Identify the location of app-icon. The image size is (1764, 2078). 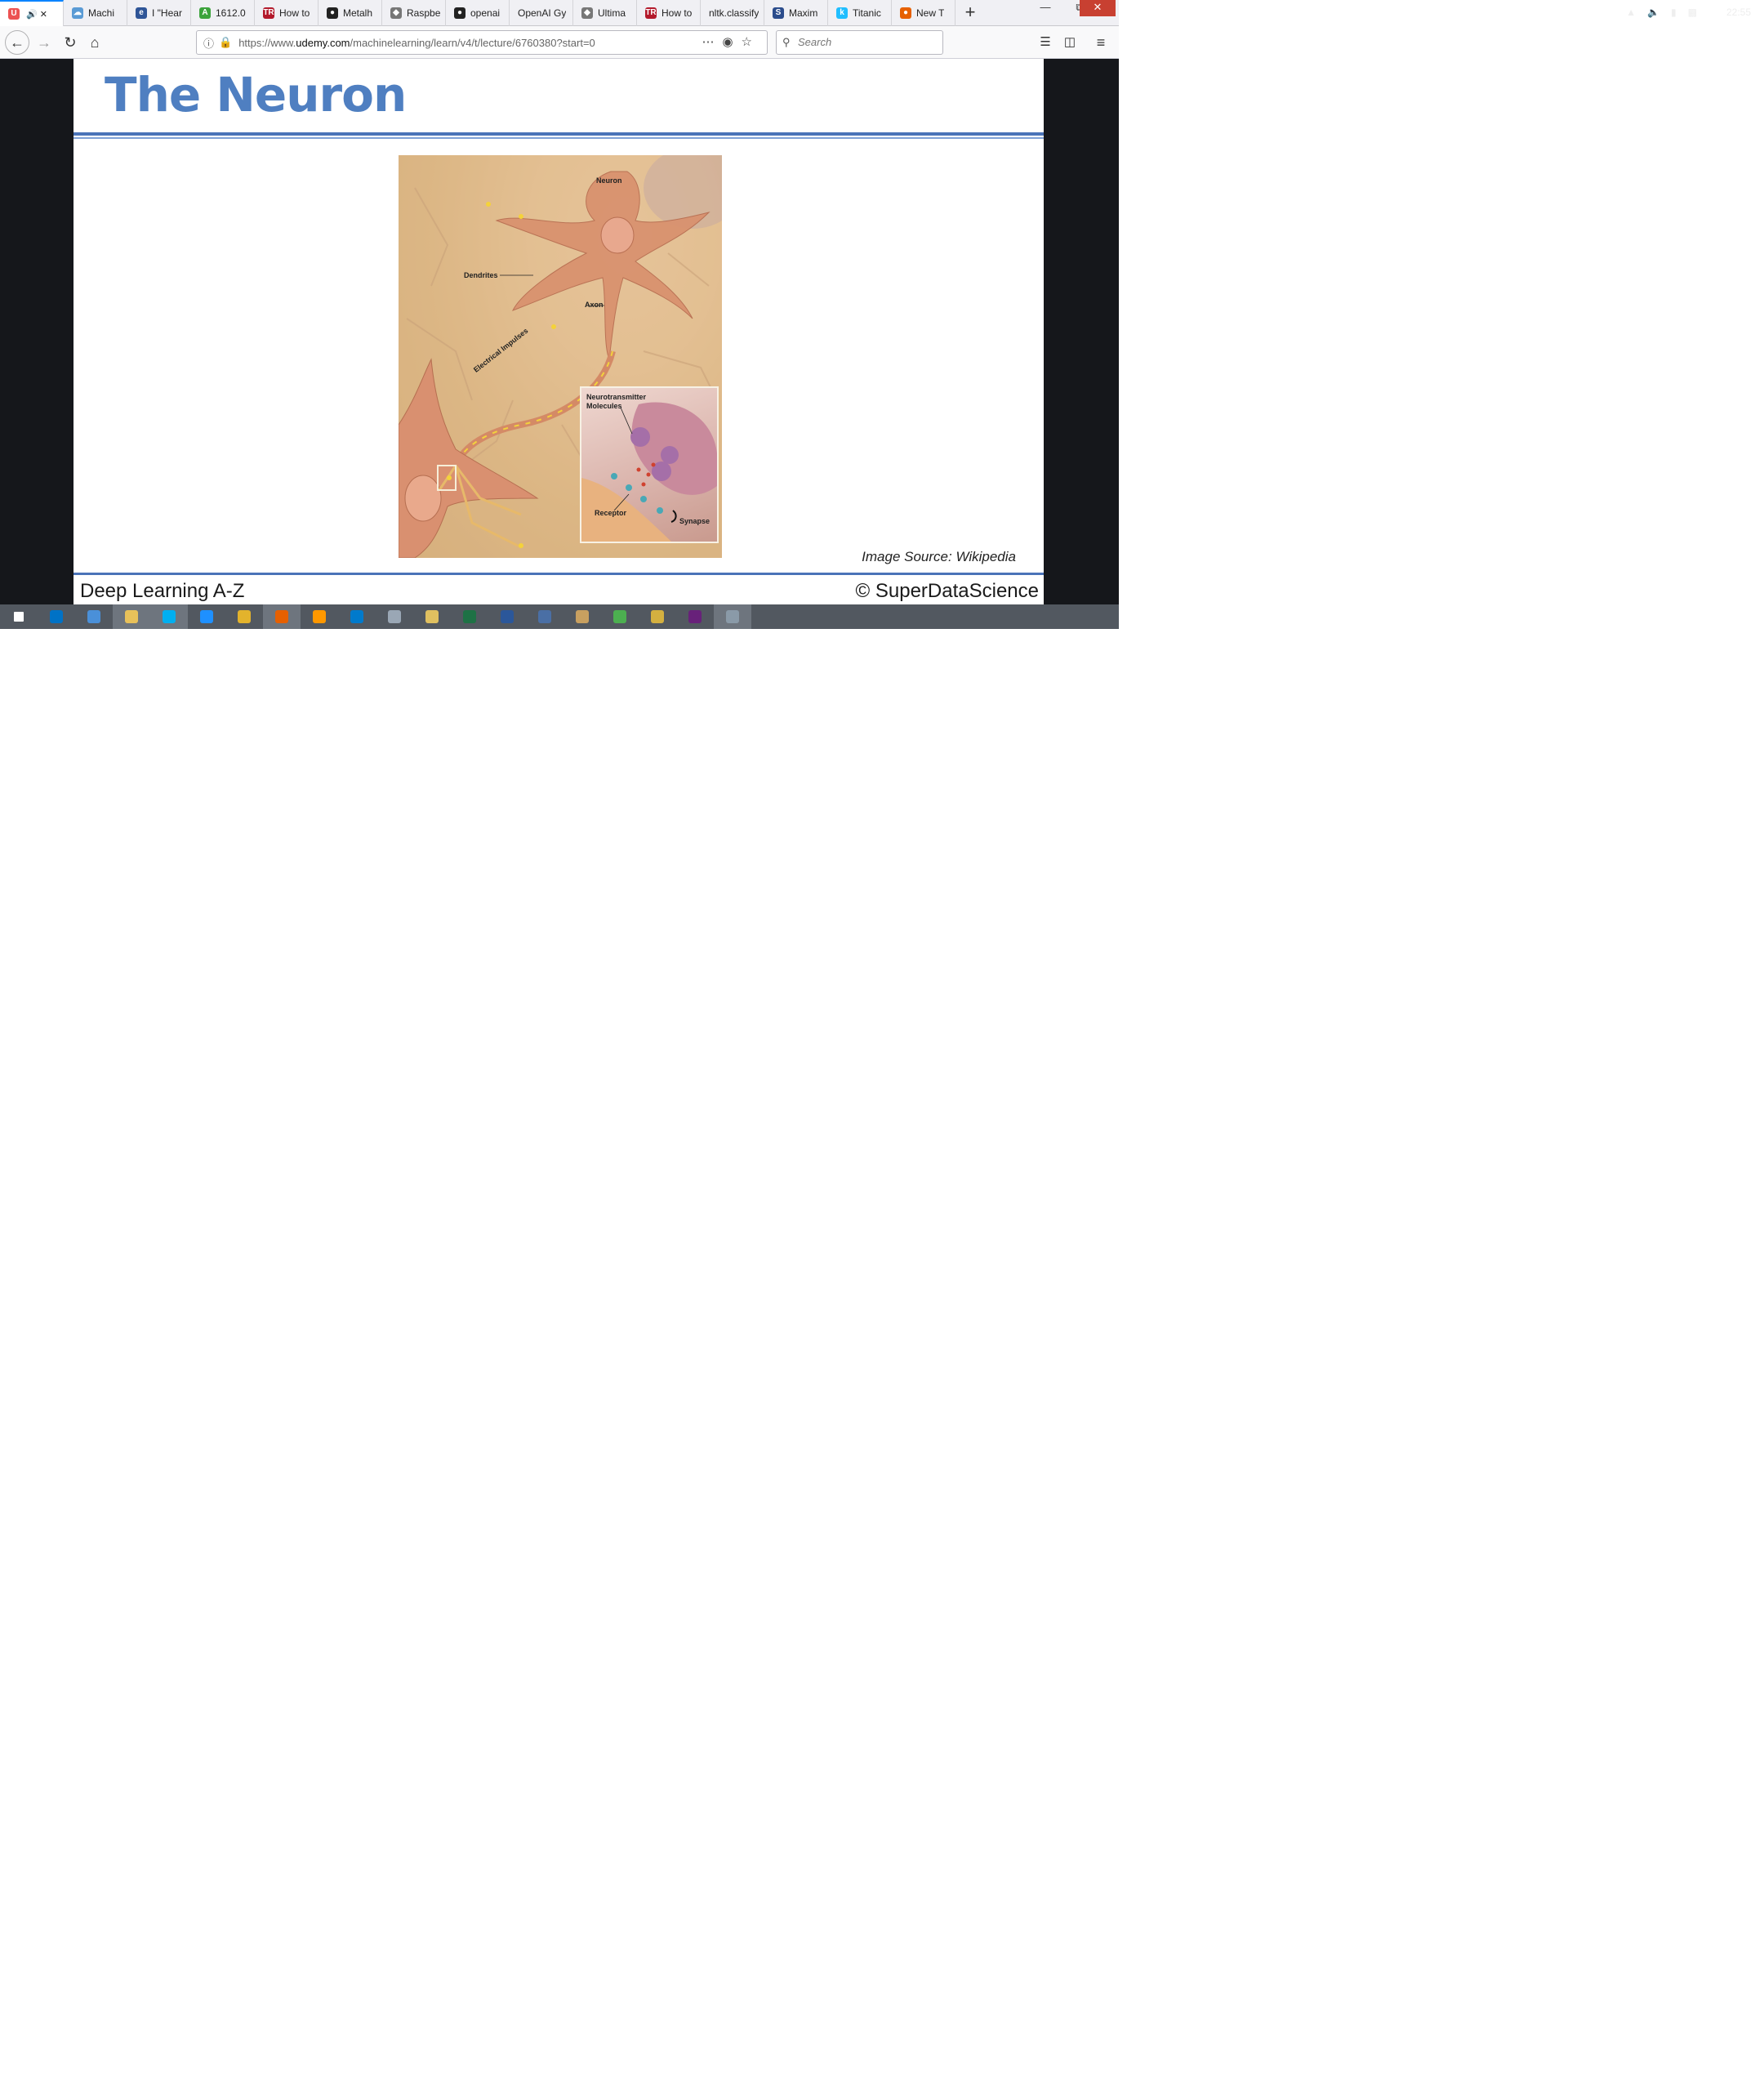
(657, 616).